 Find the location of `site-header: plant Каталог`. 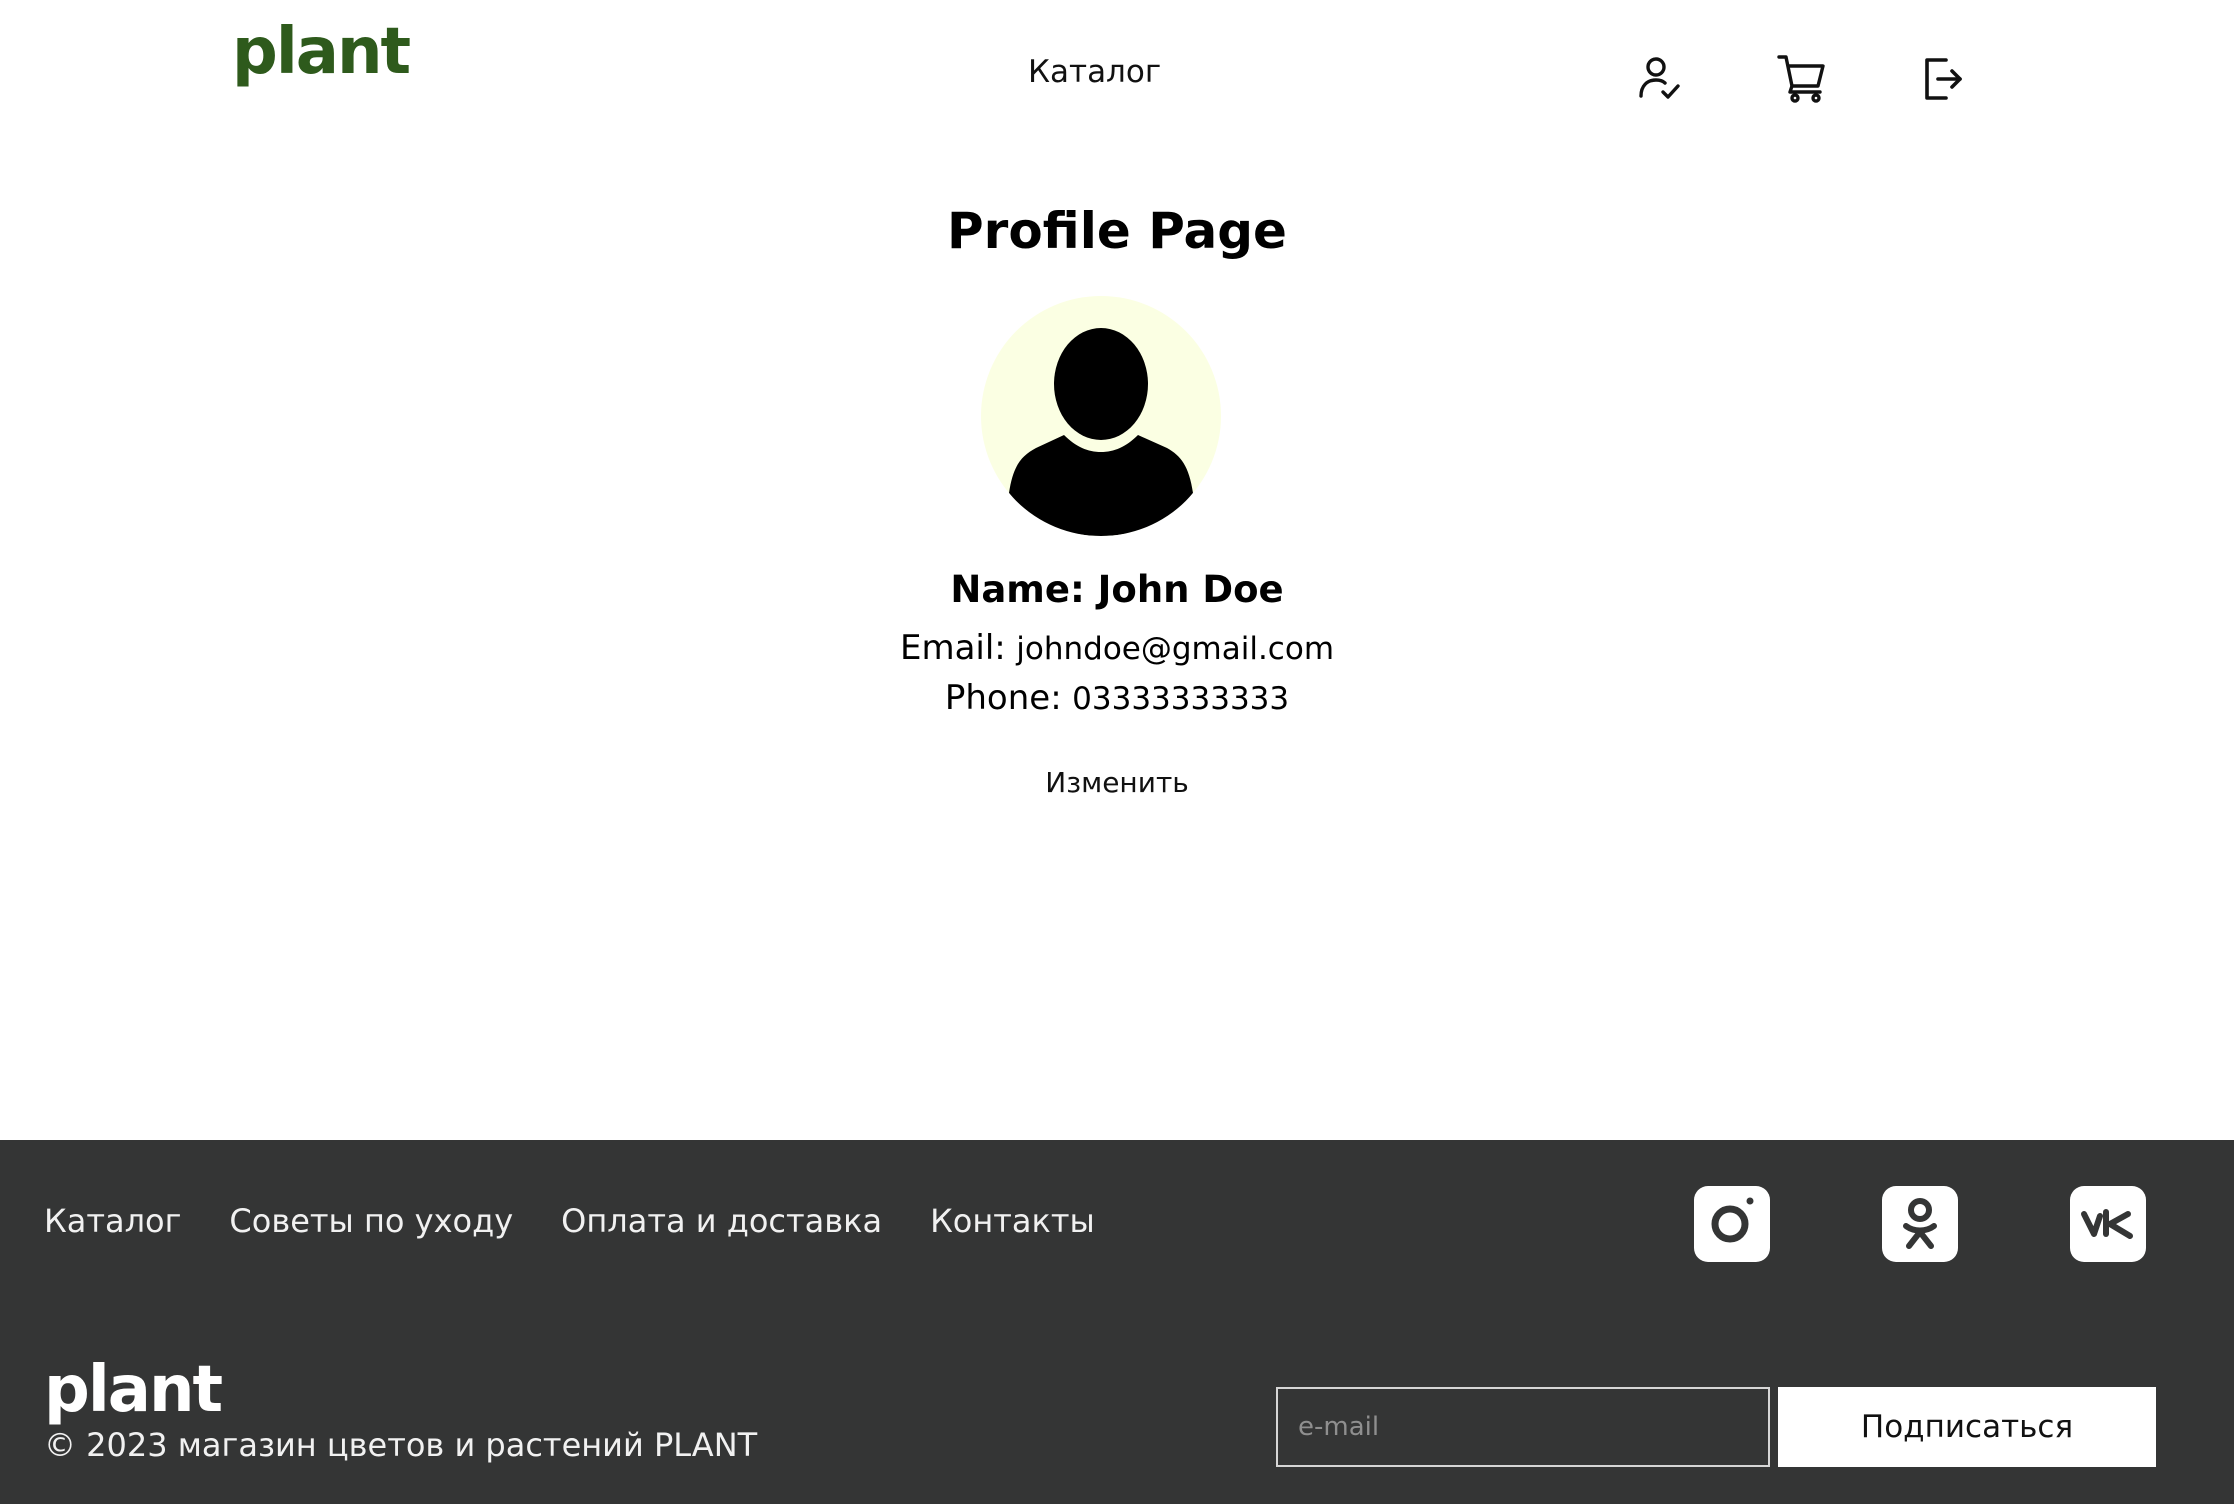

site-header: plant Каталог is located at coordinates (1117, 75).